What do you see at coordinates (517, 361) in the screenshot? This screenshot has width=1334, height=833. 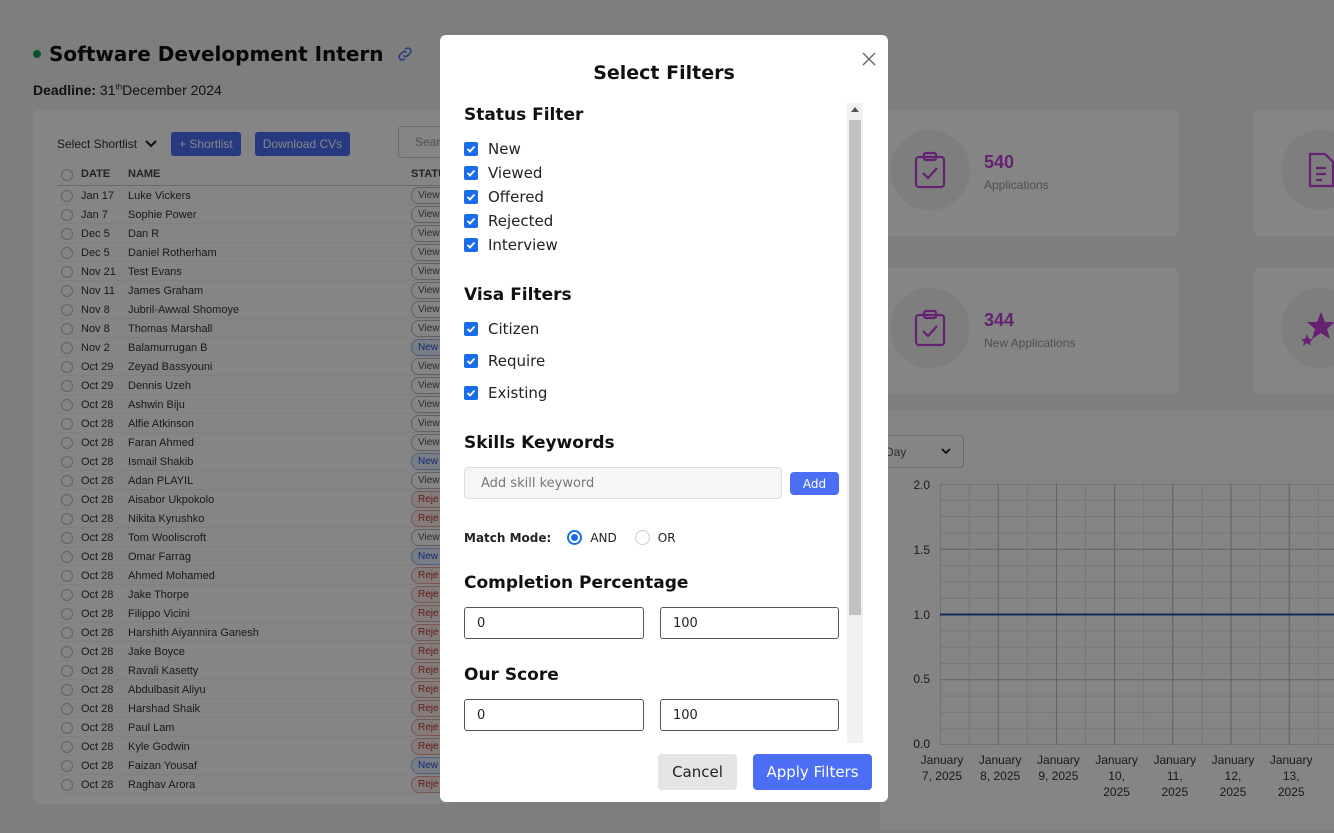 I see `filter-option-label: Require` at bounding box center [517, 361].